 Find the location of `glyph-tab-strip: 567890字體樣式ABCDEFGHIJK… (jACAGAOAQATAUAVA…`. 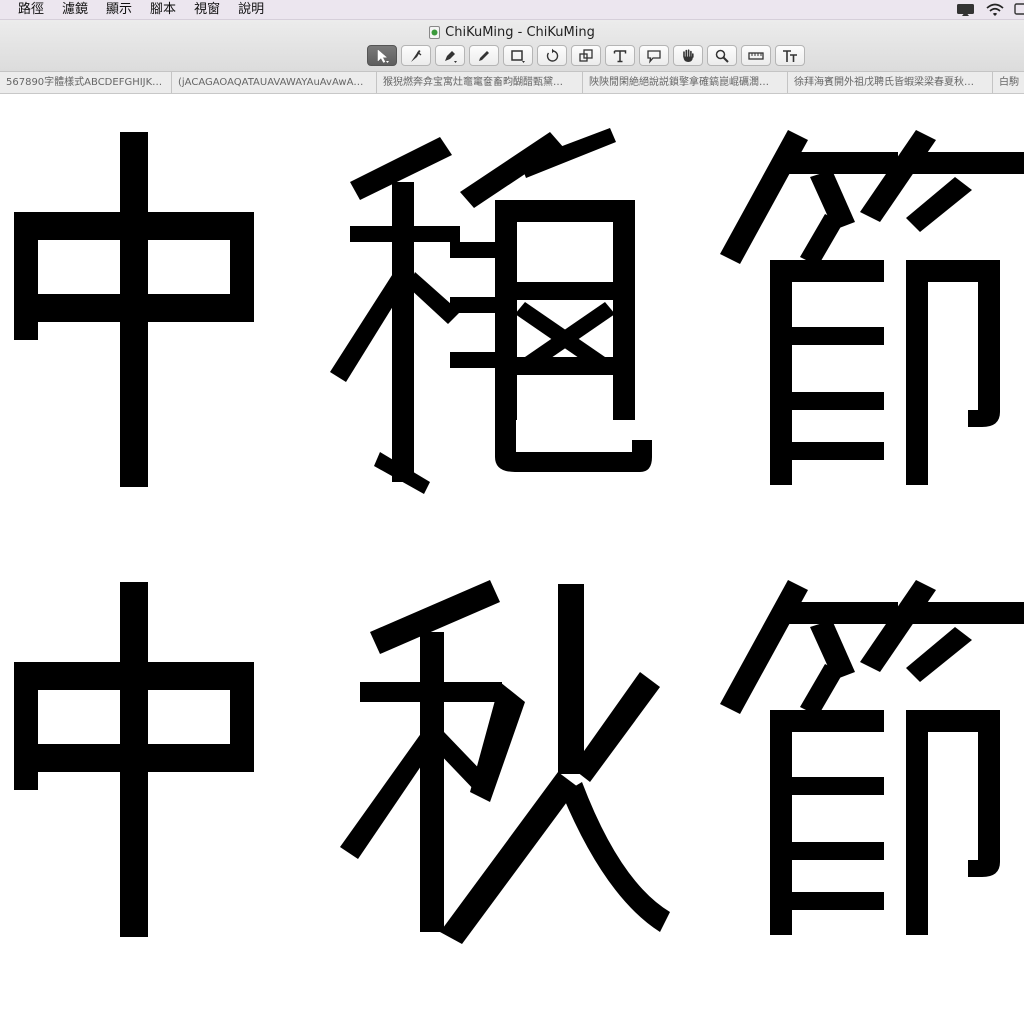

glyph-tab-strip: 567890字體樣式ABCDEFGHIJK… (jACAGAOAQATAUAVA… is located at coordinates (512, 83).